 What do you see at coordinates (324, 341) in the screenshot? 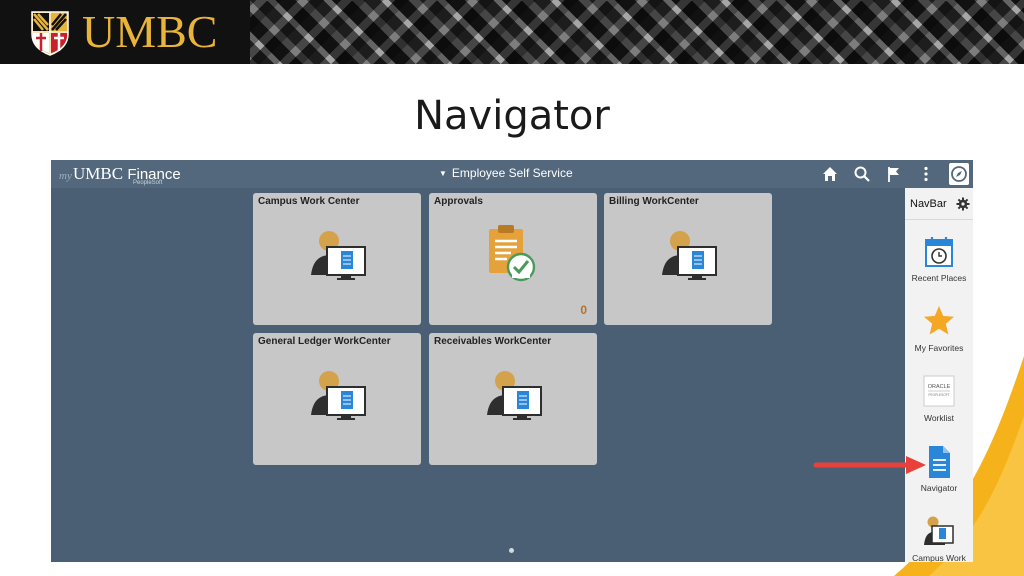
I see `tile-title: General Ledger WorkCenter` at bounding box center [324, 341].